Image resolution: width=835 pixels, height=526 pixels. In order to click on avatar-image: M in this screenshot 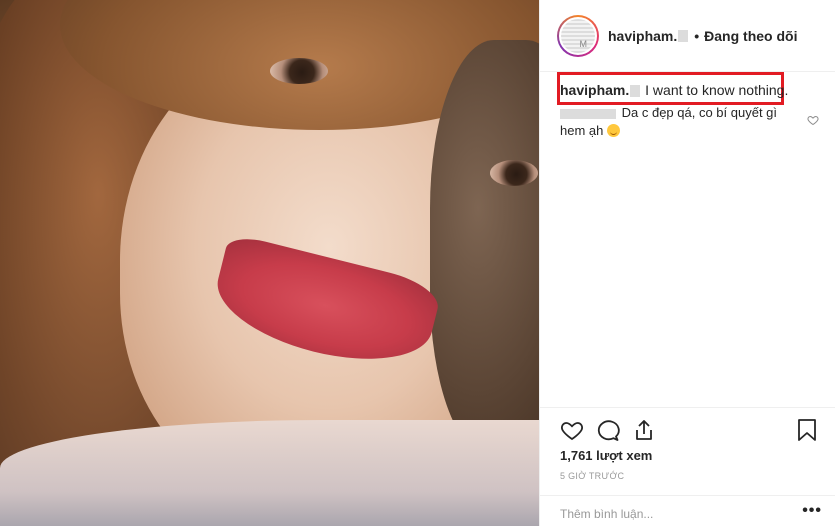, I will do `click(578, 35)`.